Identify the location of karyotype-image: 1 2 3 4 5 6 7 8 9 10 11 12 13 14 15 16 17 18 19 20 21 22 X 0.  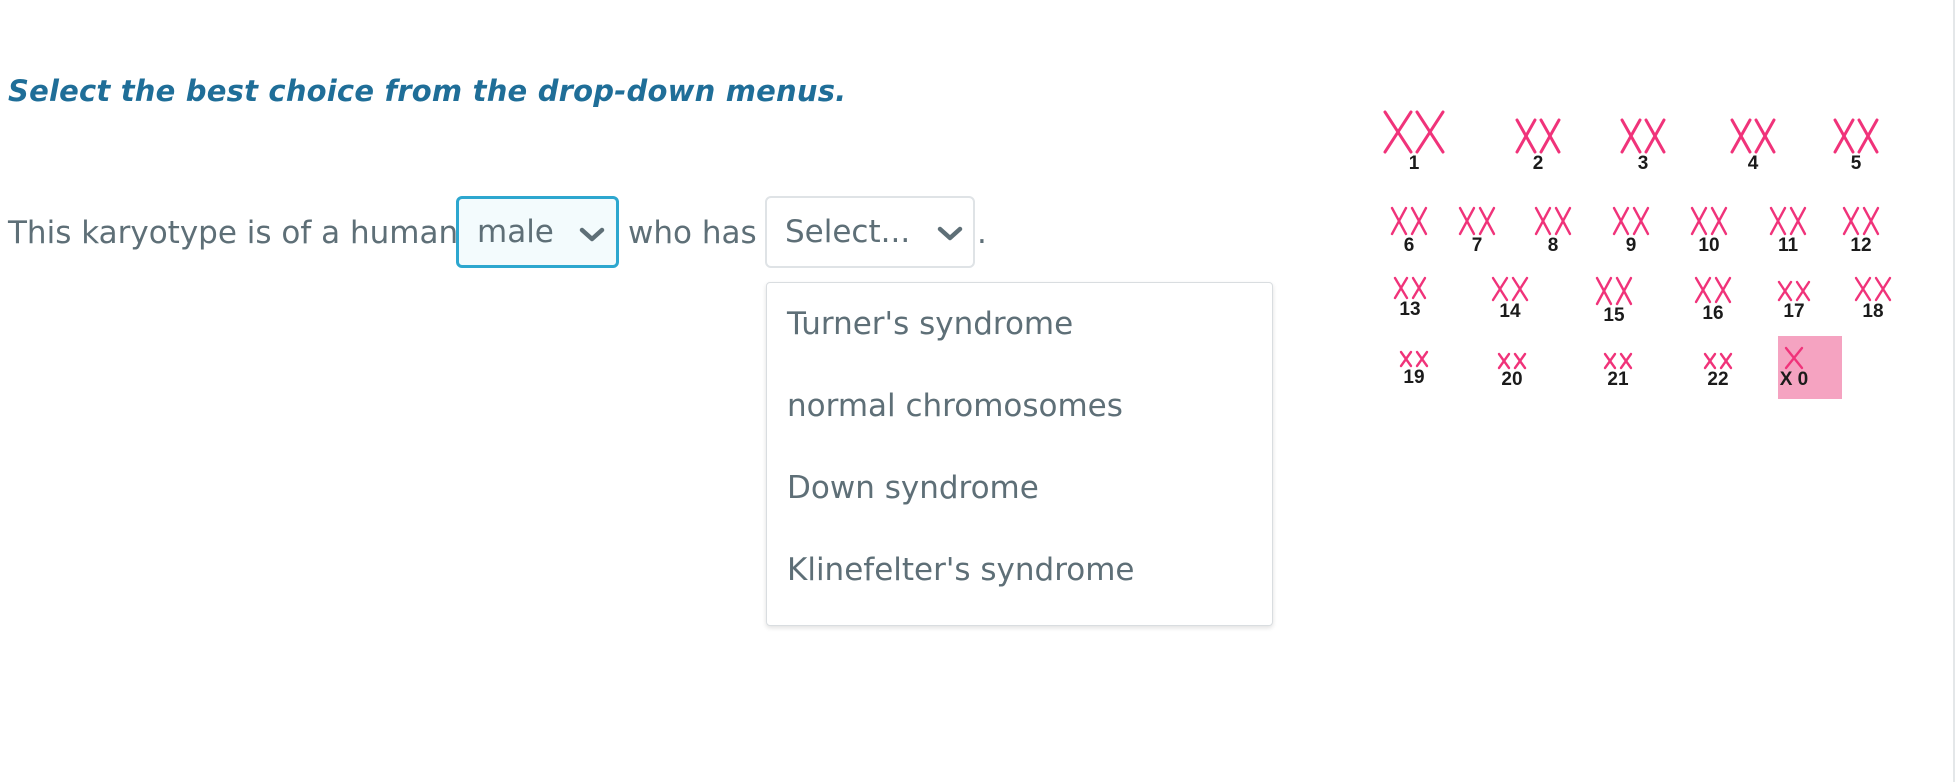
(1640, 255).